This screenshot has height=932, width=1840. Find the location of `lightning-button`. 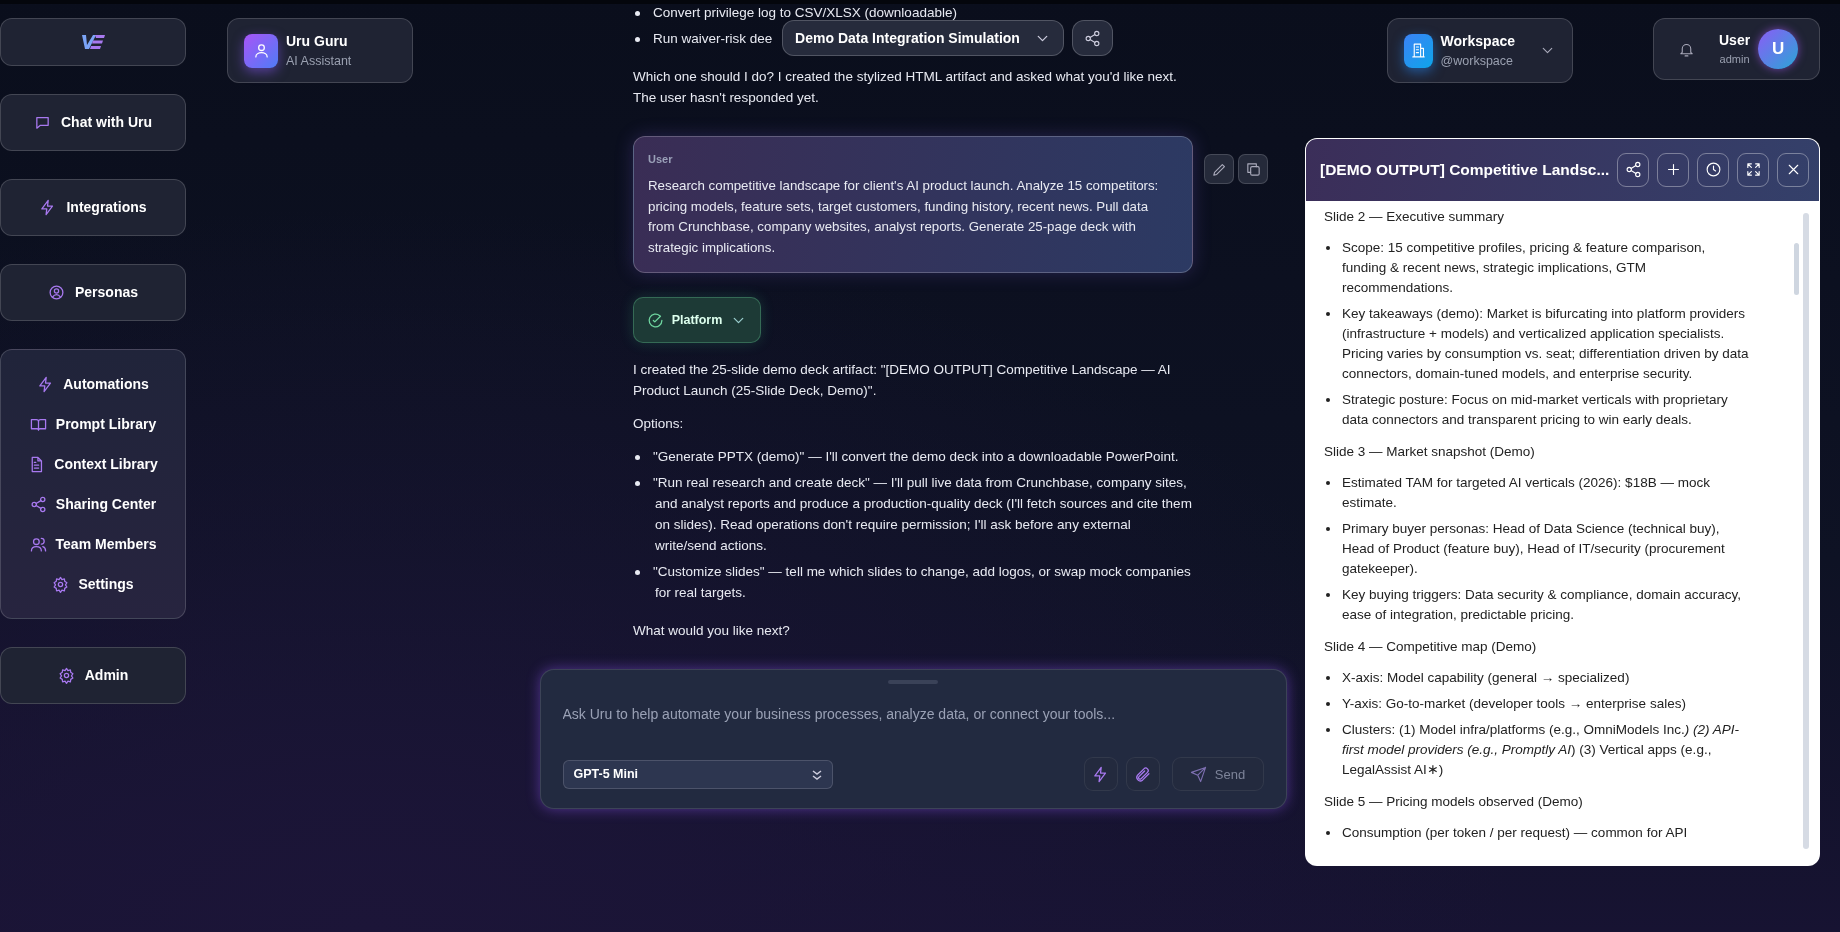

lightning-button is located at coordinates (1100, 774).